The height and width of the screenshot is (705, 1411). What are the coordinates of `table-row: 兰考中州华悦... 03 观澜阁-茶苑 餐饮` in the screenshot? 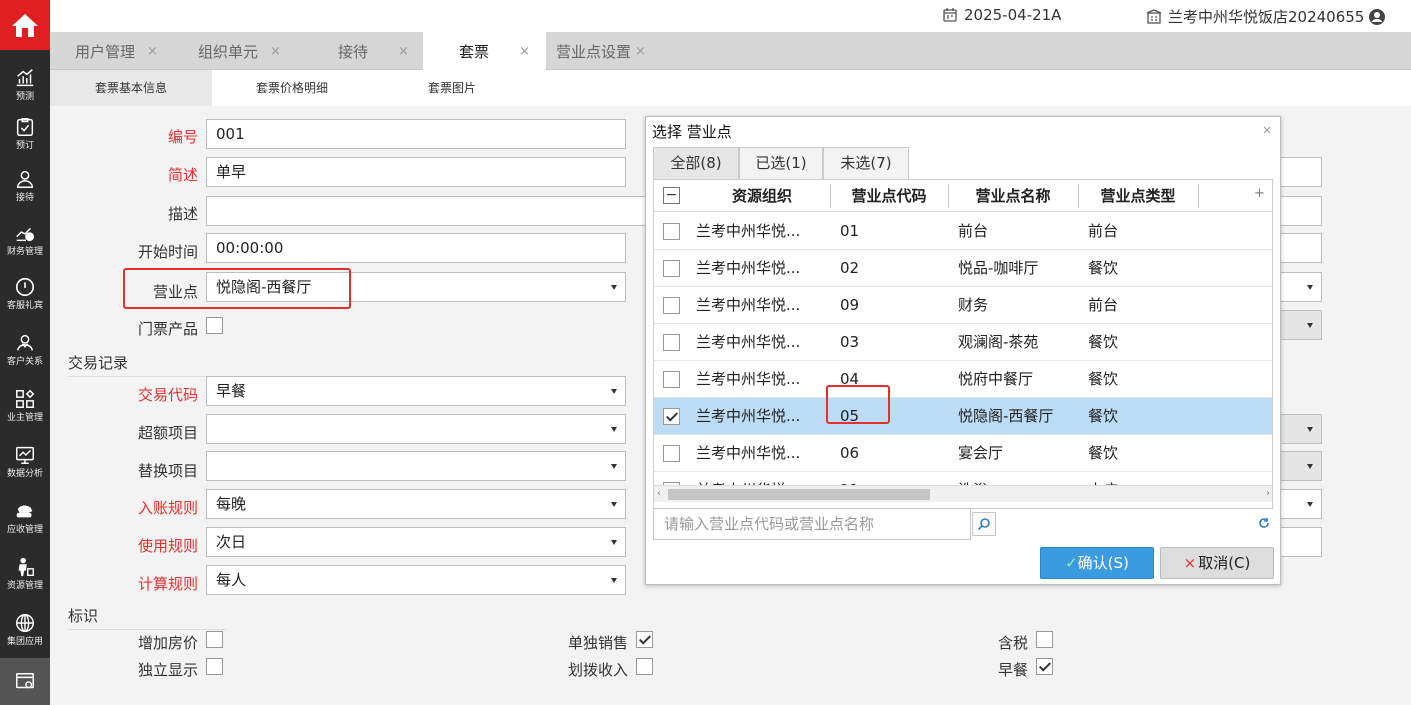 It's located at (963, 342).